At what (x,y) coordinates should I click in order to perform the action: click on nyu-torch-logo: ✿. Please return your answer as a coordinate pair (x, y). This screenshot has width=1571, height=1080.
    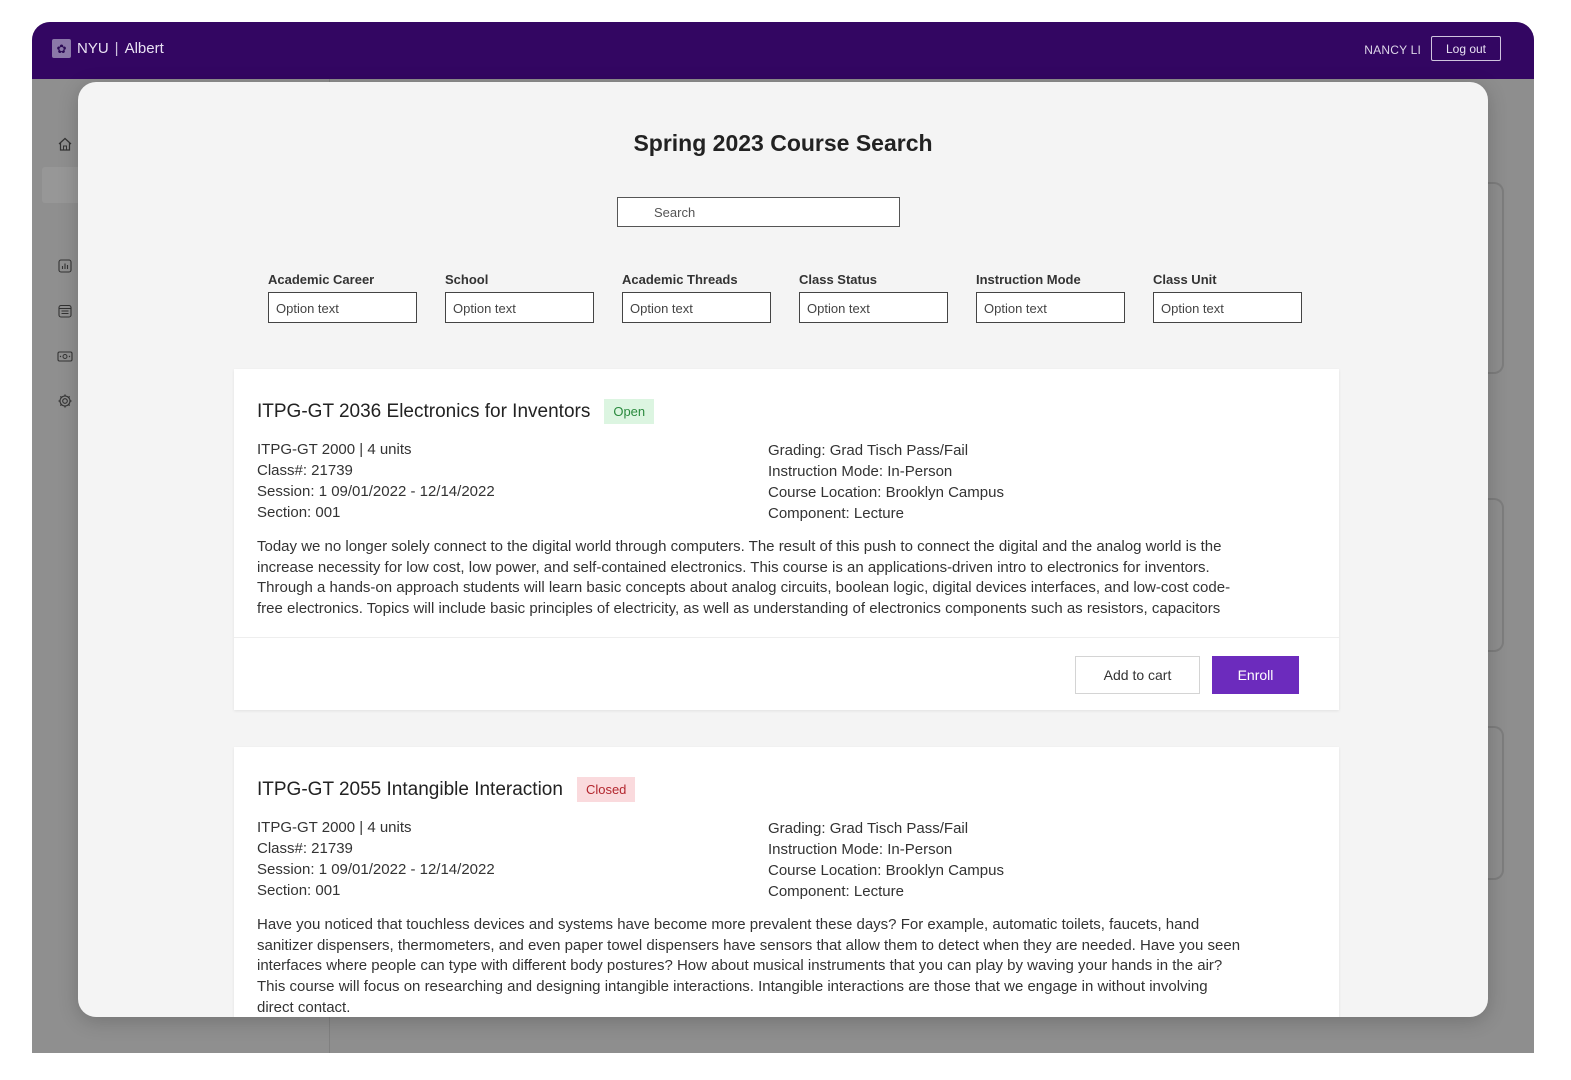
    Looking at the image, I should click on (61, 48).